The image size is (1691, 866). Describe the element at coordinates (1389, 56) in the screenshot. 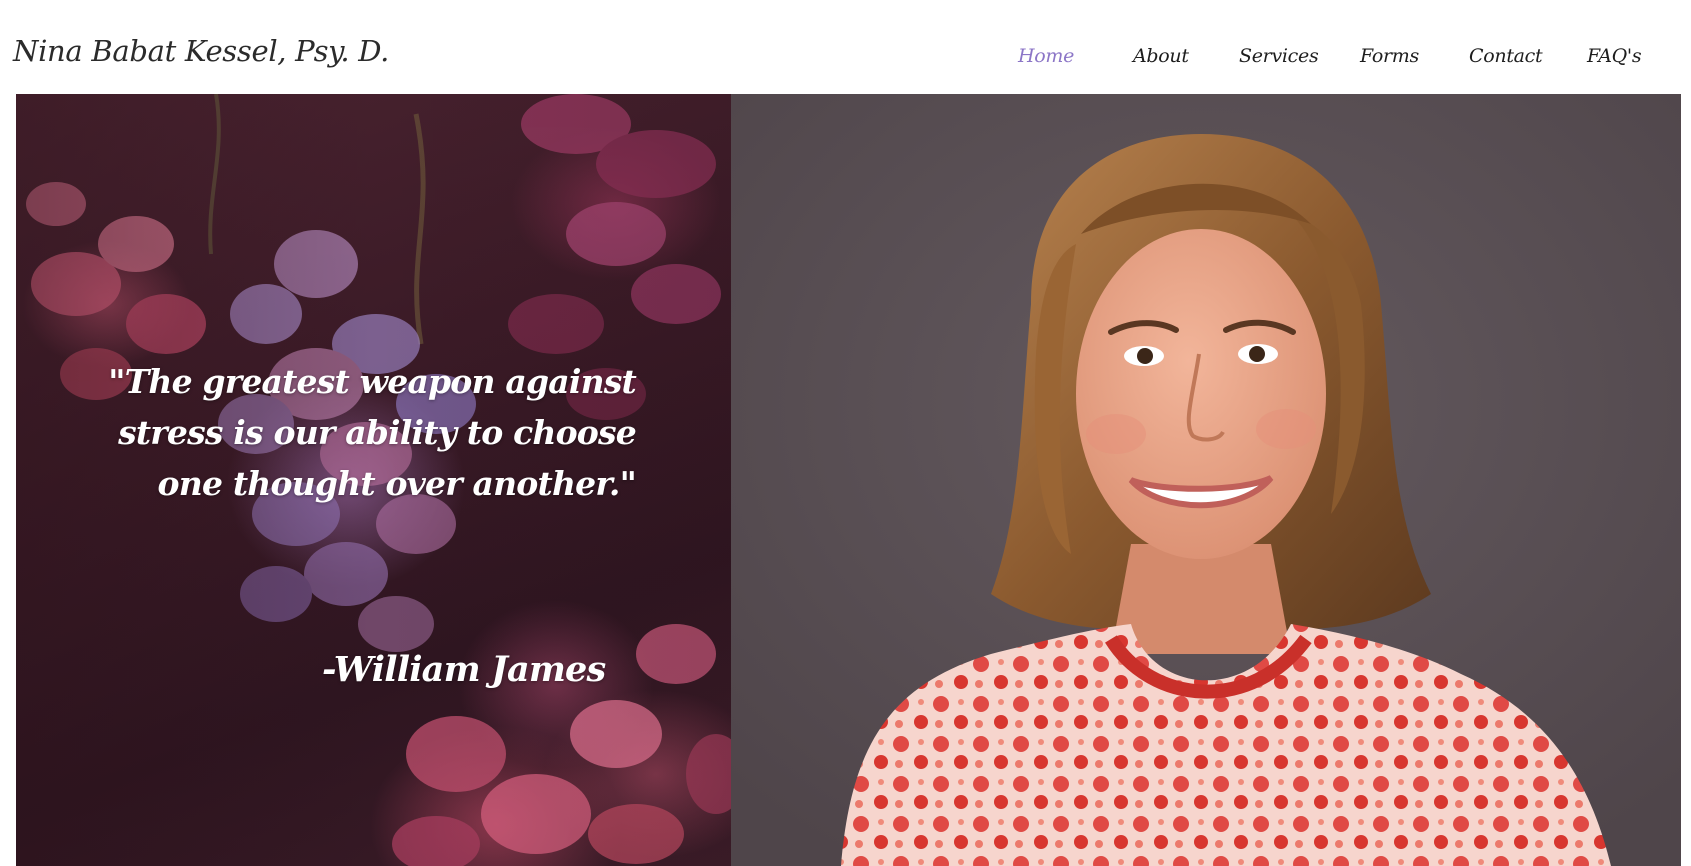

I see `nav-forms: Forms` at that location.